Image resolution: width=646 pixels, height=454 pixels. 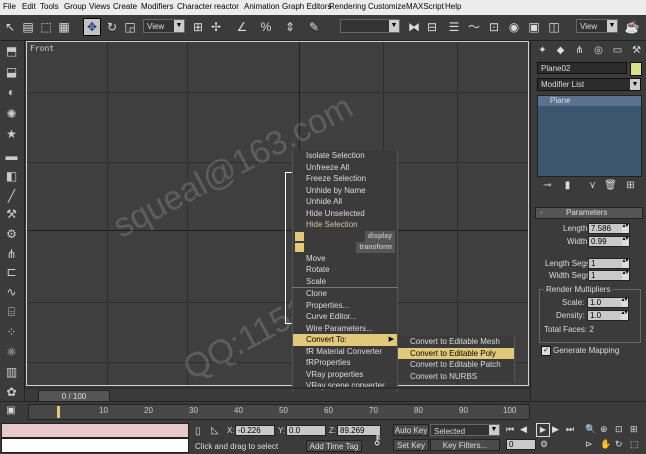 I want to click on create-tab-icon: ✦, so click(x=542, y=50).